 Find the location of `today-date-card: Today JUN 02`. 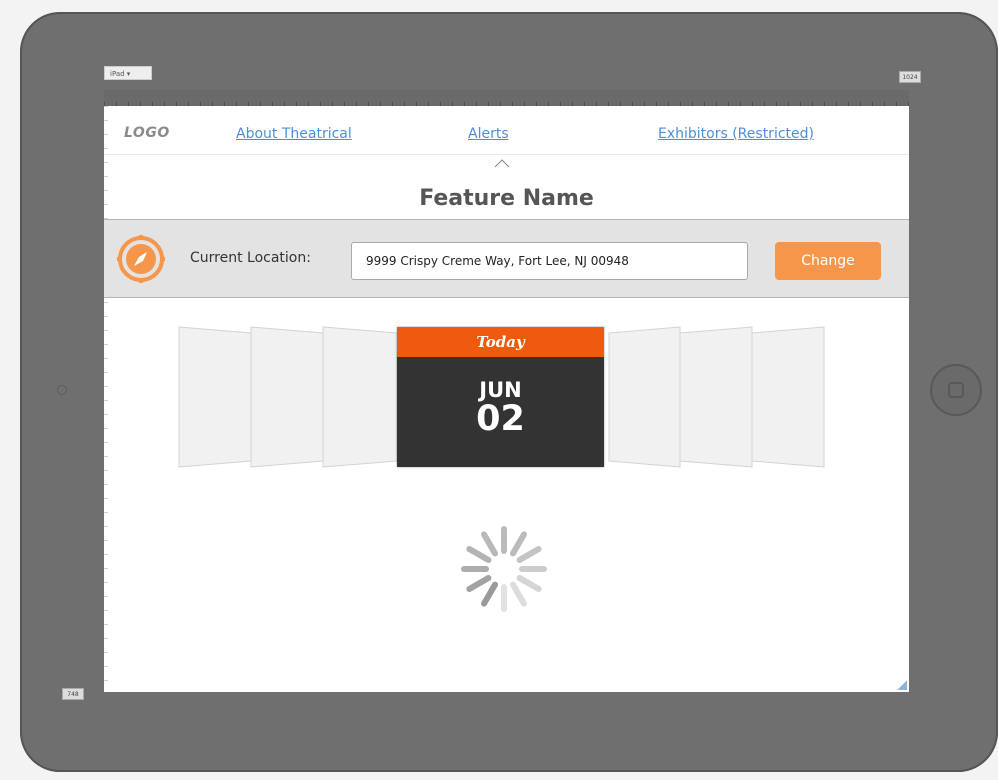

today-date-card: Today JUN 02 is located at coordinates (500, 397).